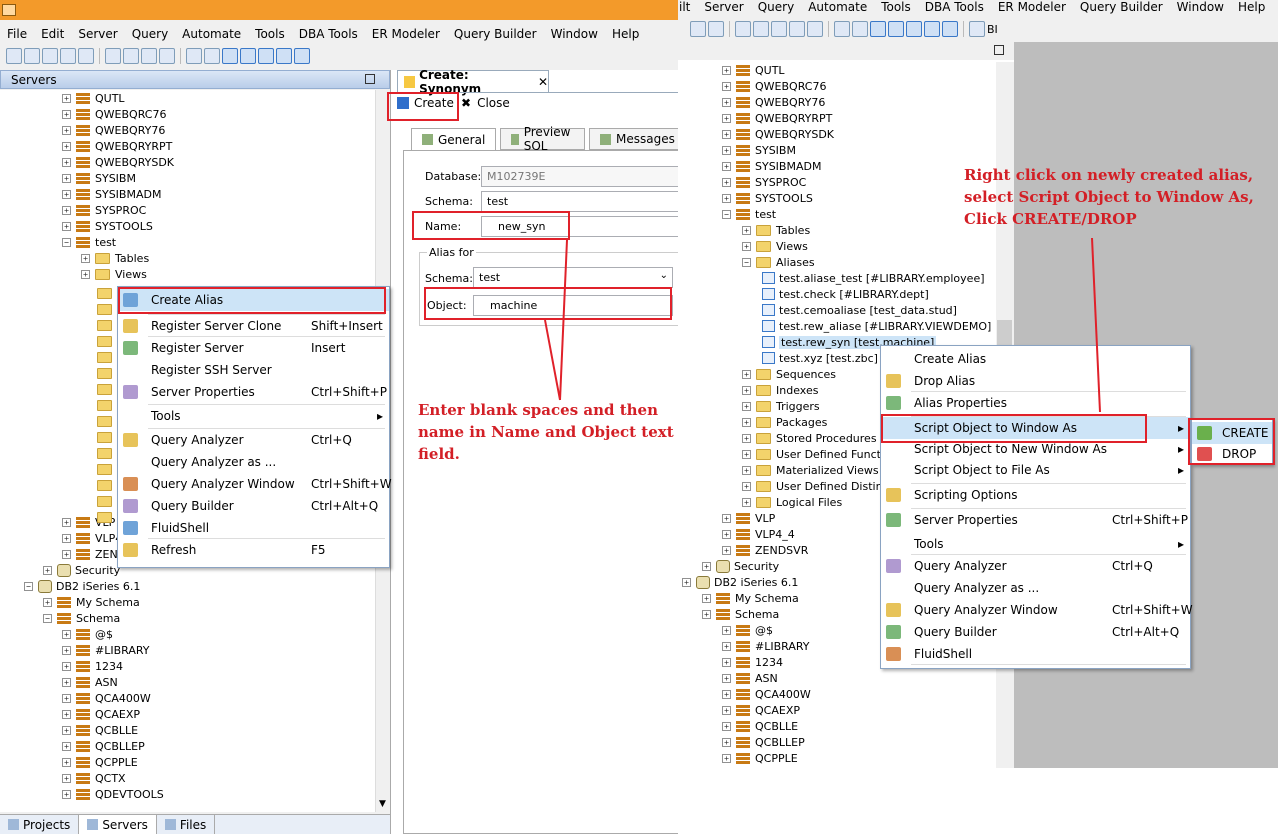 This screenshot has width=1278, height=834. What do you see at coordinates (1096, 325) in the screenshot?
I see `annotation-arrow-right` at bounding box center [1096, 325].